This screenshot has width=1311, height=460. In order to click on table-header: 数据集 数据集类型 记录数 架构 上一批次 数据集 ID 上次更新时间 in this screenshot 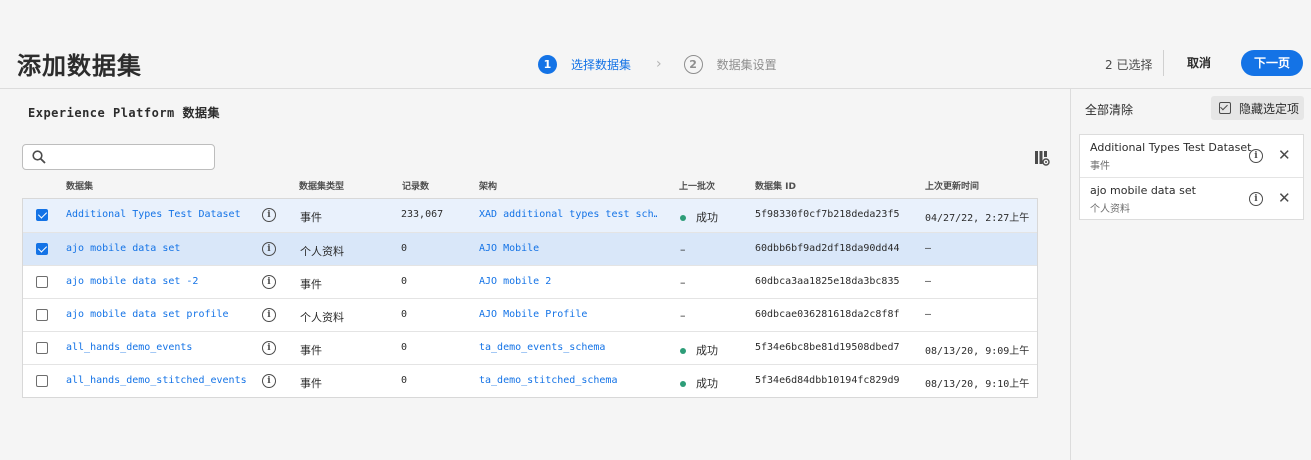, I will do `click(530, 187)`.